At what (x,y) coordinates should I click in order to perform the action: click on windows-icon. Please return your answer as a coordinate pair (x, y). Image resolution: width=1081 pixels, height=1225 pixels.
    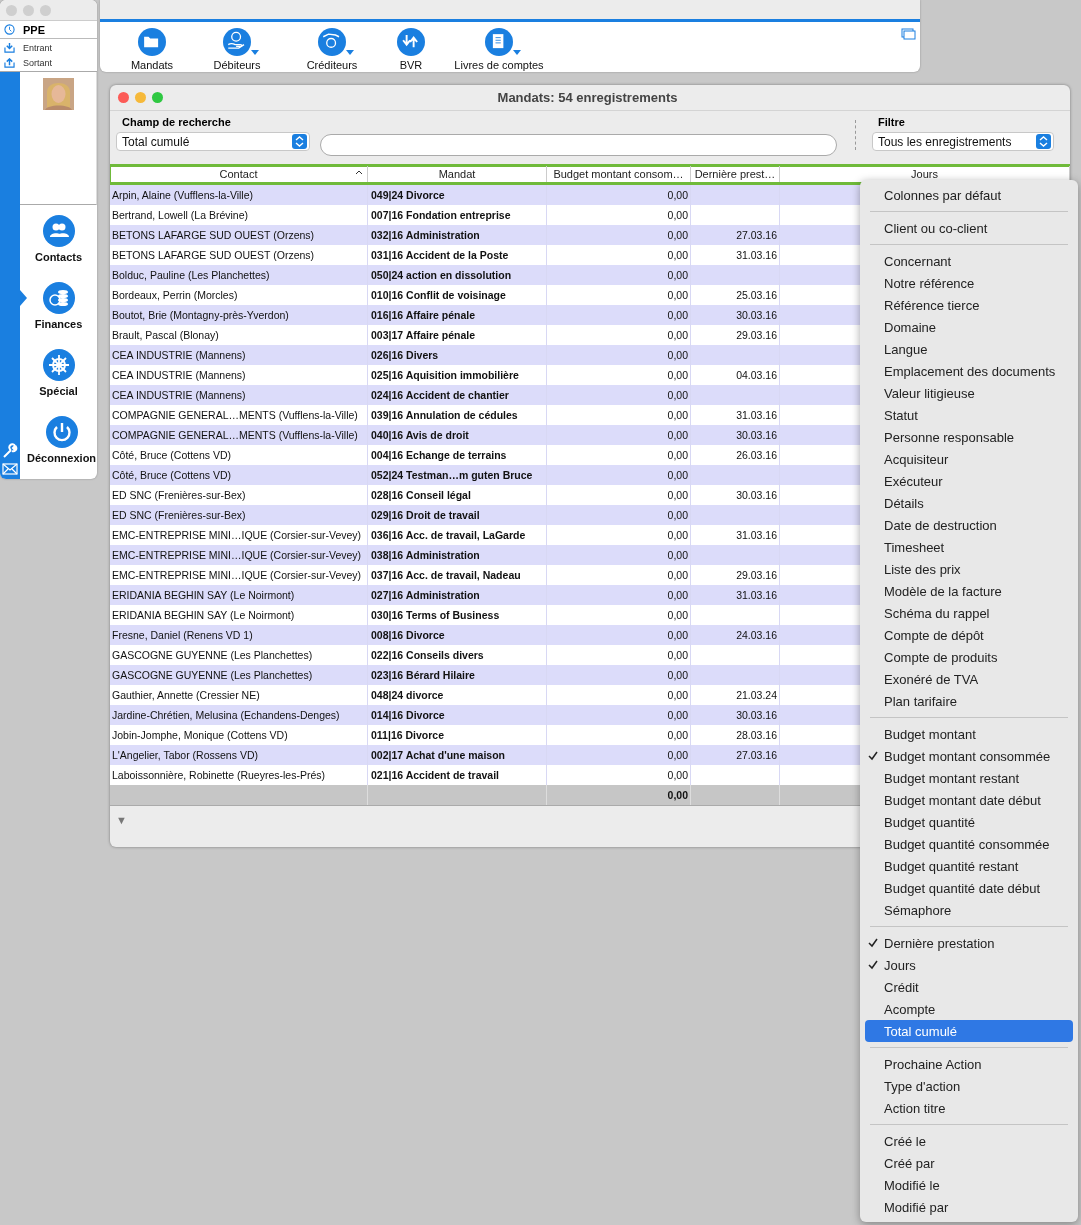
    Looking at the image, I should click on (908, 34).